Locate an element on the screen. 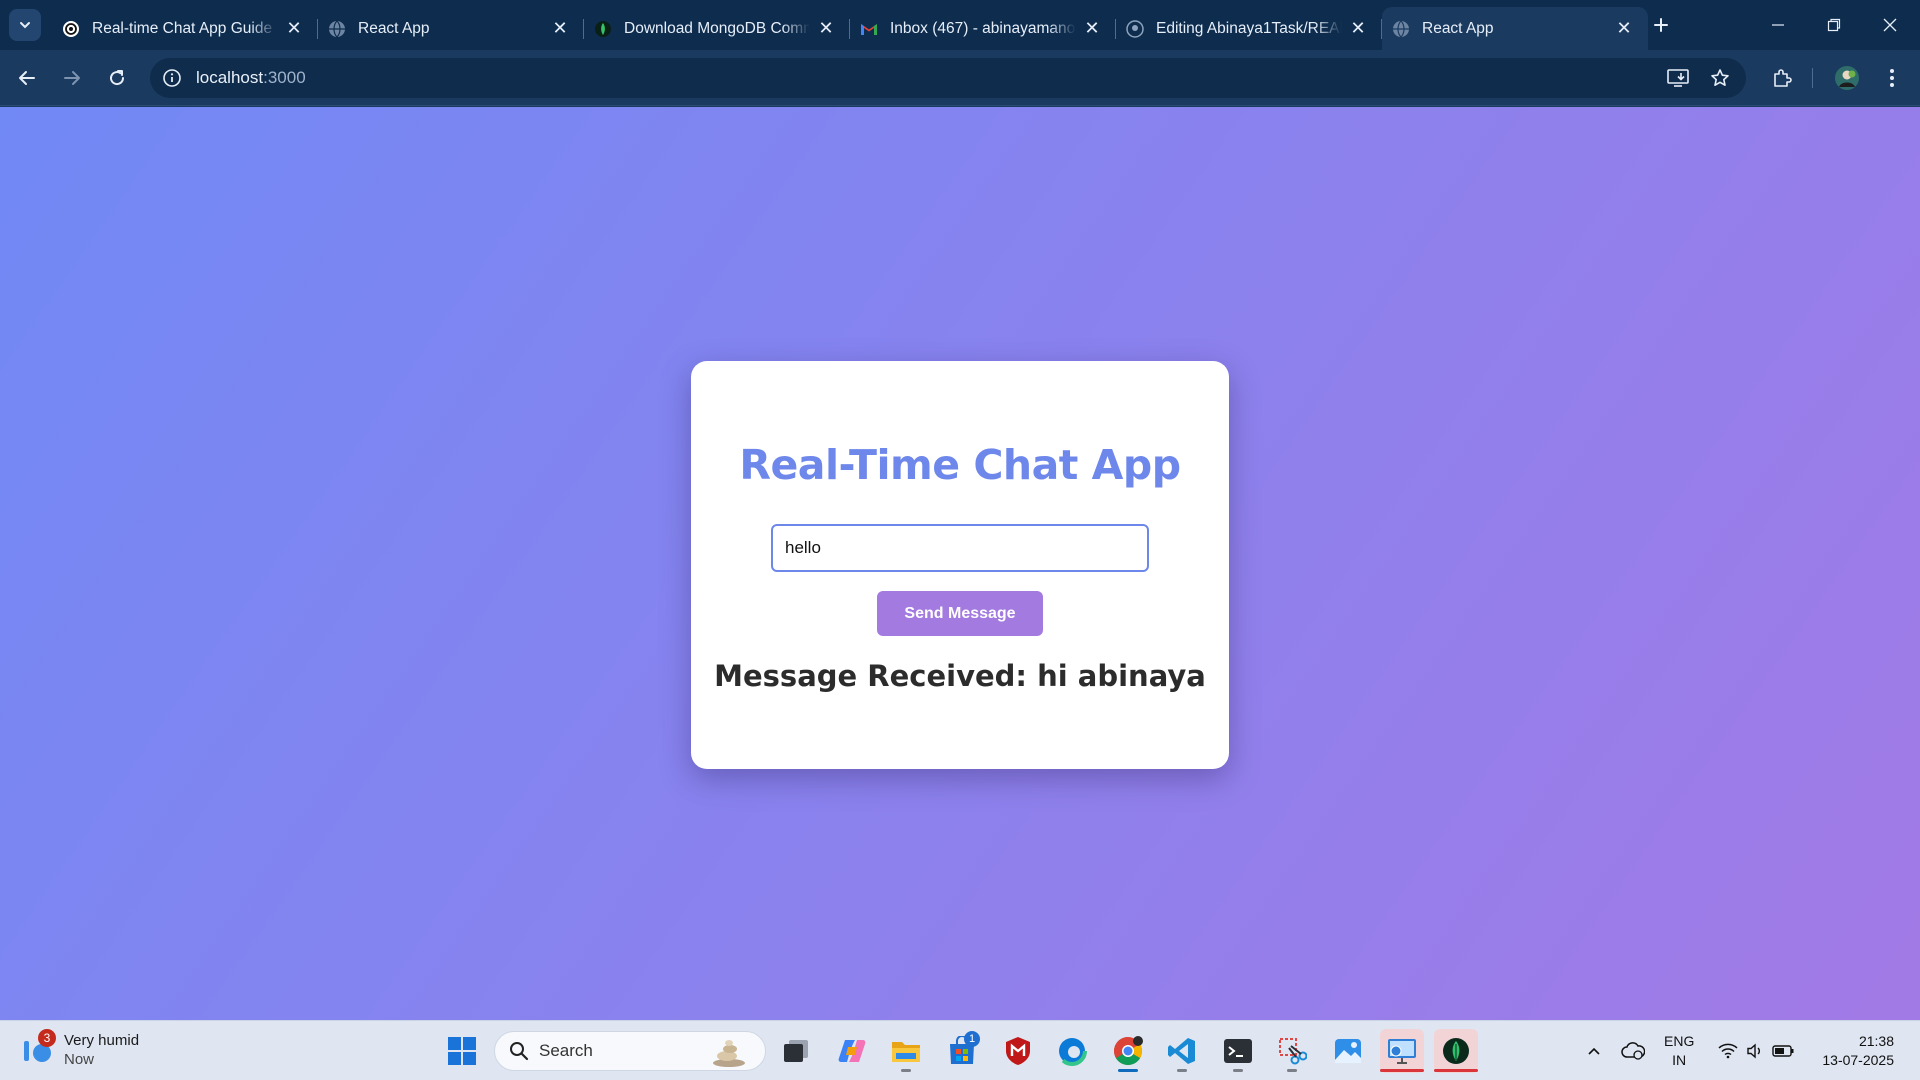 This screenshot has width=1920, height=1080. microsoft-store-button: 1 is located at coordinates (962, 1051).